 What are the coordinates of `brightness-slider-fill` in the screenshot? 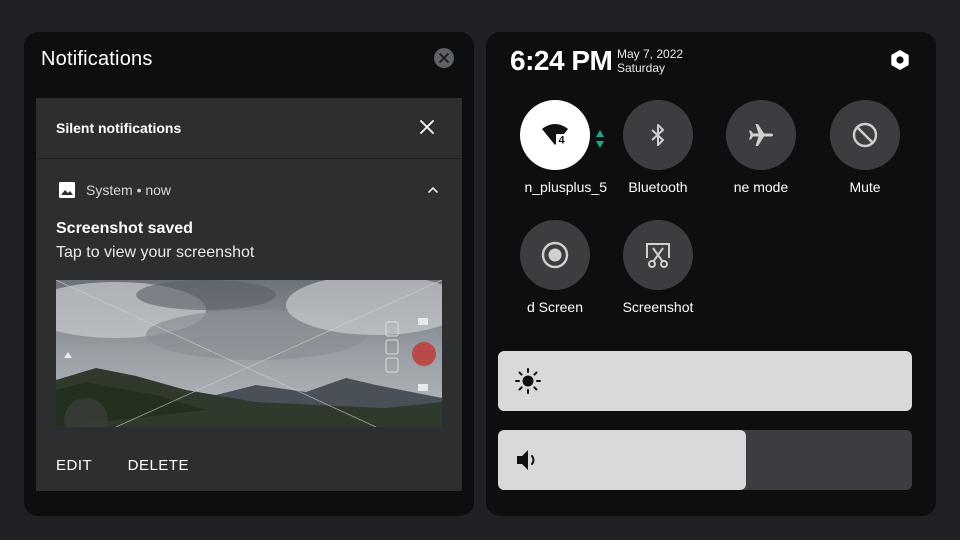 It's located at (705, 381).